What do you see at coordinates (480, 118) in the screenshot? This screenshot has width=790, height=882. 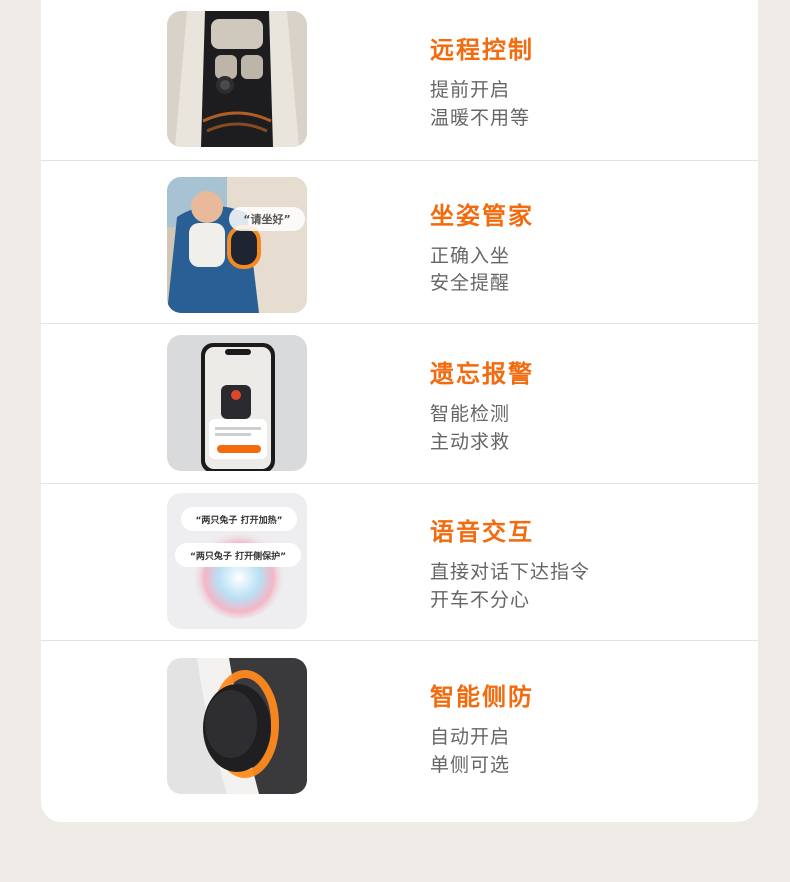 I see `feature-line-2: 温暖不用等` at bounding box center [480, 118].